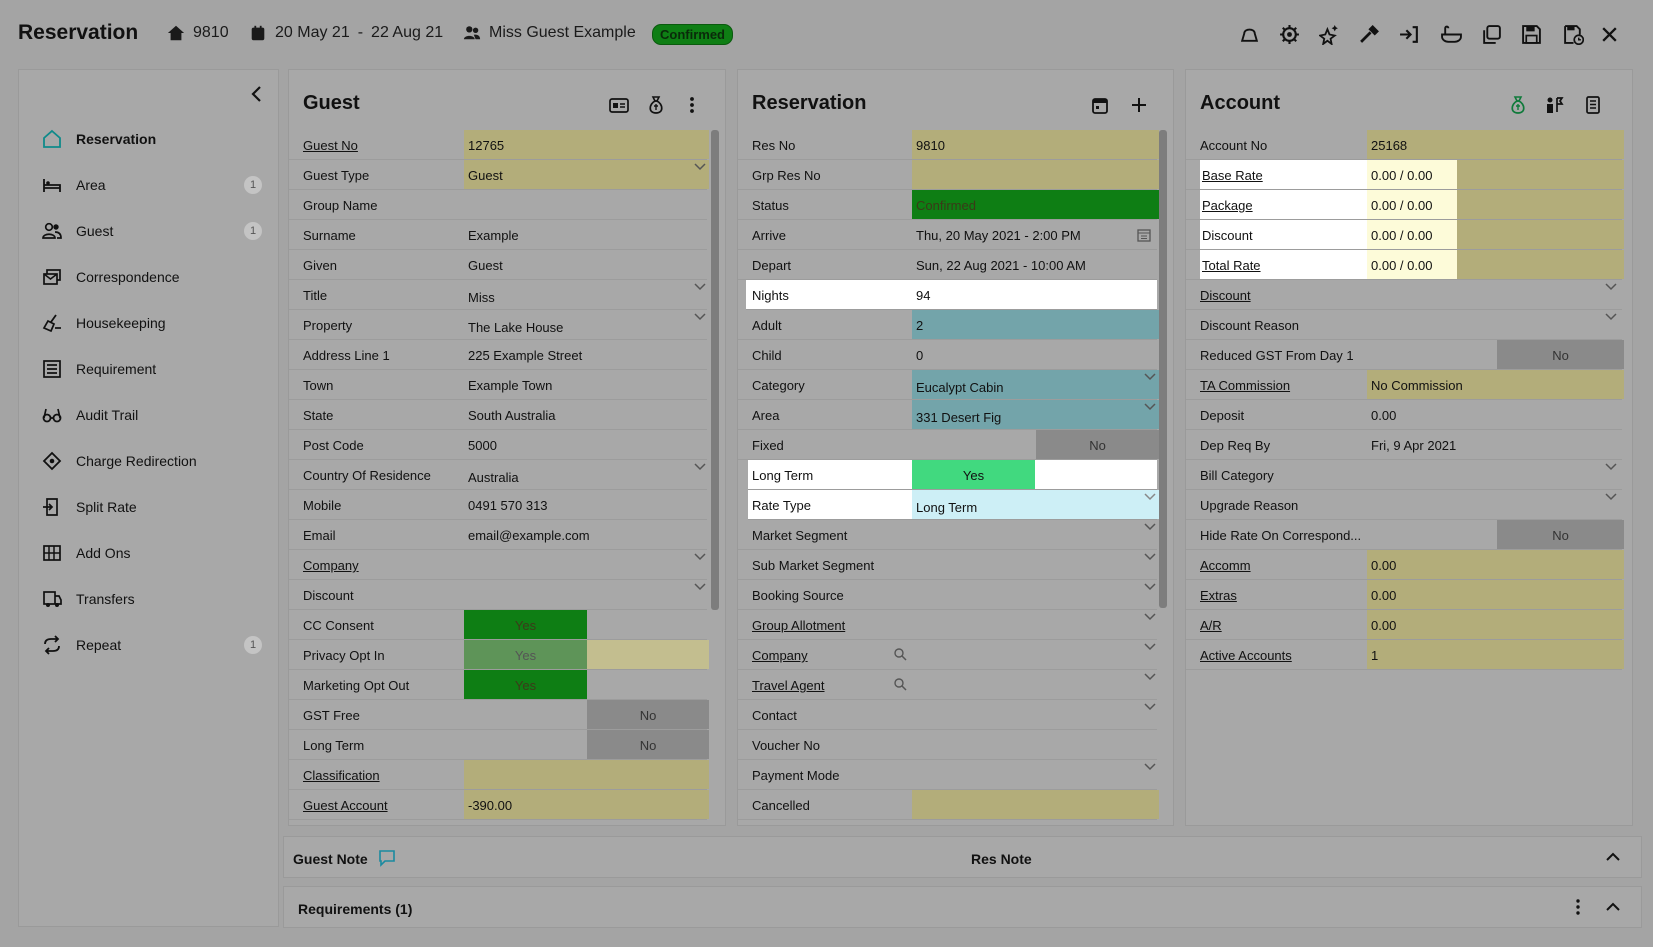 The height and width of the screenshot is (947, 1653). I want to click on sub-market-segment-select, so click(1035, 564).